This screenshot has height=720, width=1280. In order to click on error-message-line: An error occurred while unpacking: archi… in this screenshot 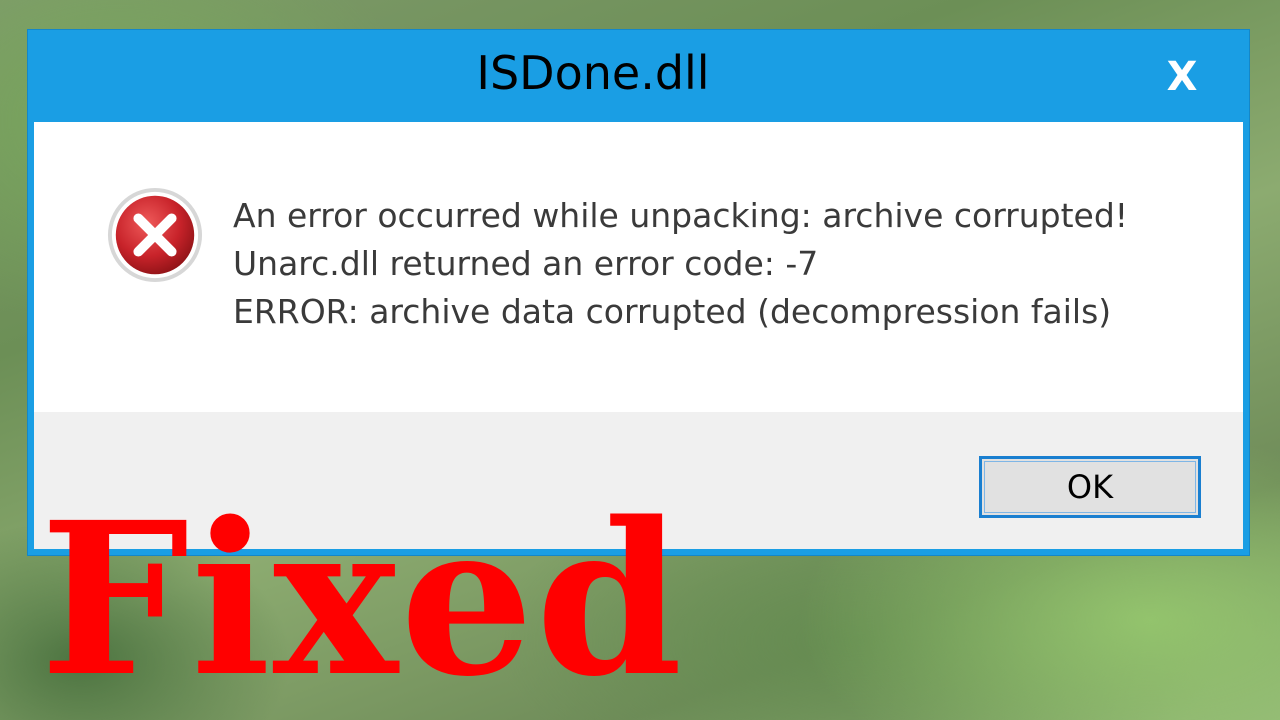, I will do `click(681, 215)`.